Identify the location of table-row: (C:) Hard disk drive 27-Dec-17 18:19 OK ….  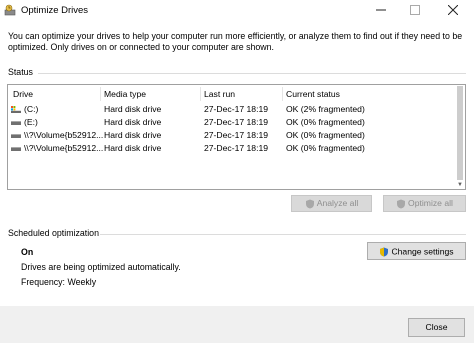
(227, 109).